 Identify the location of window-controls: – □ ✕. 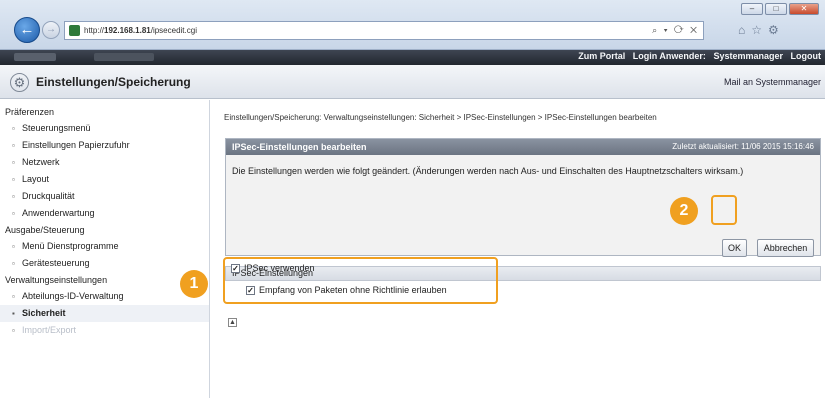
(780, 9).